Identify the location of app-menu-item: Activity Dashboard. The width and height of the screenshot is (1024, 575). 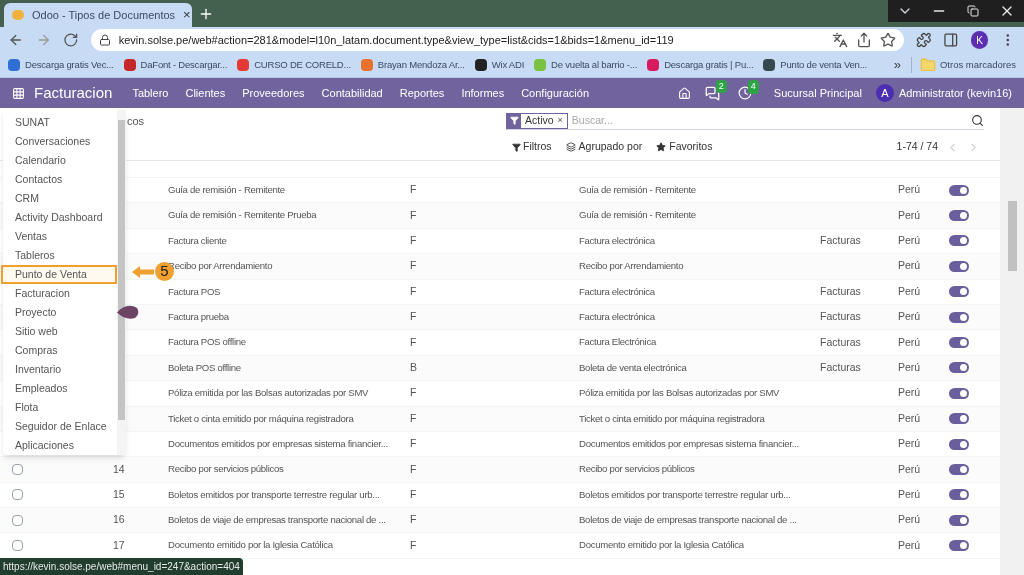
(60, 217).